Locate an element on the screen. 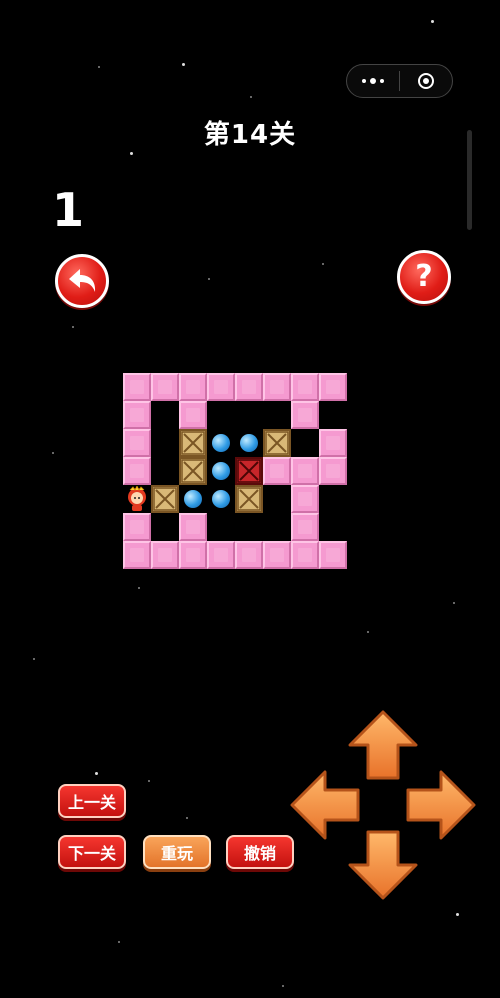  close-miniprogram-button is located at coordinates (426, 81).